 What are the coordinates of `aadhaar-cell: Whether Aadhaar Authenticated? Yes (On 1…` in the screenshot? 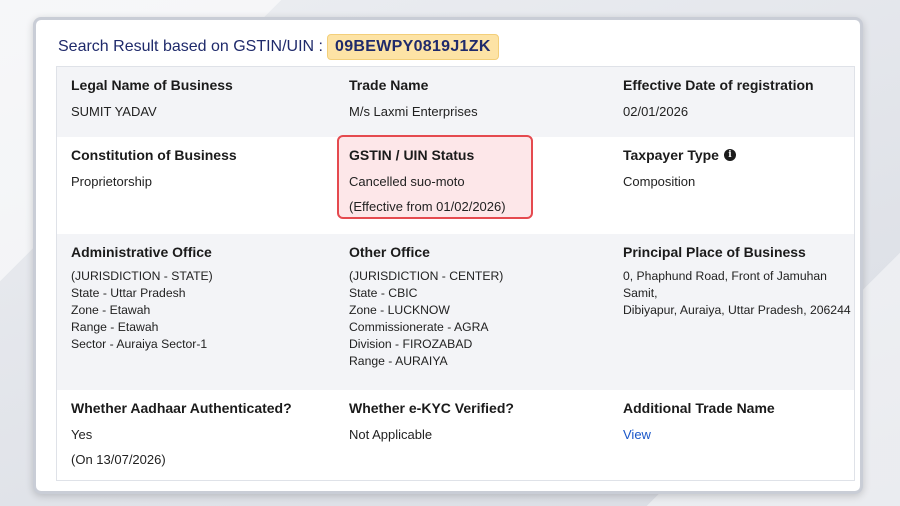 It's located at (181, 429).